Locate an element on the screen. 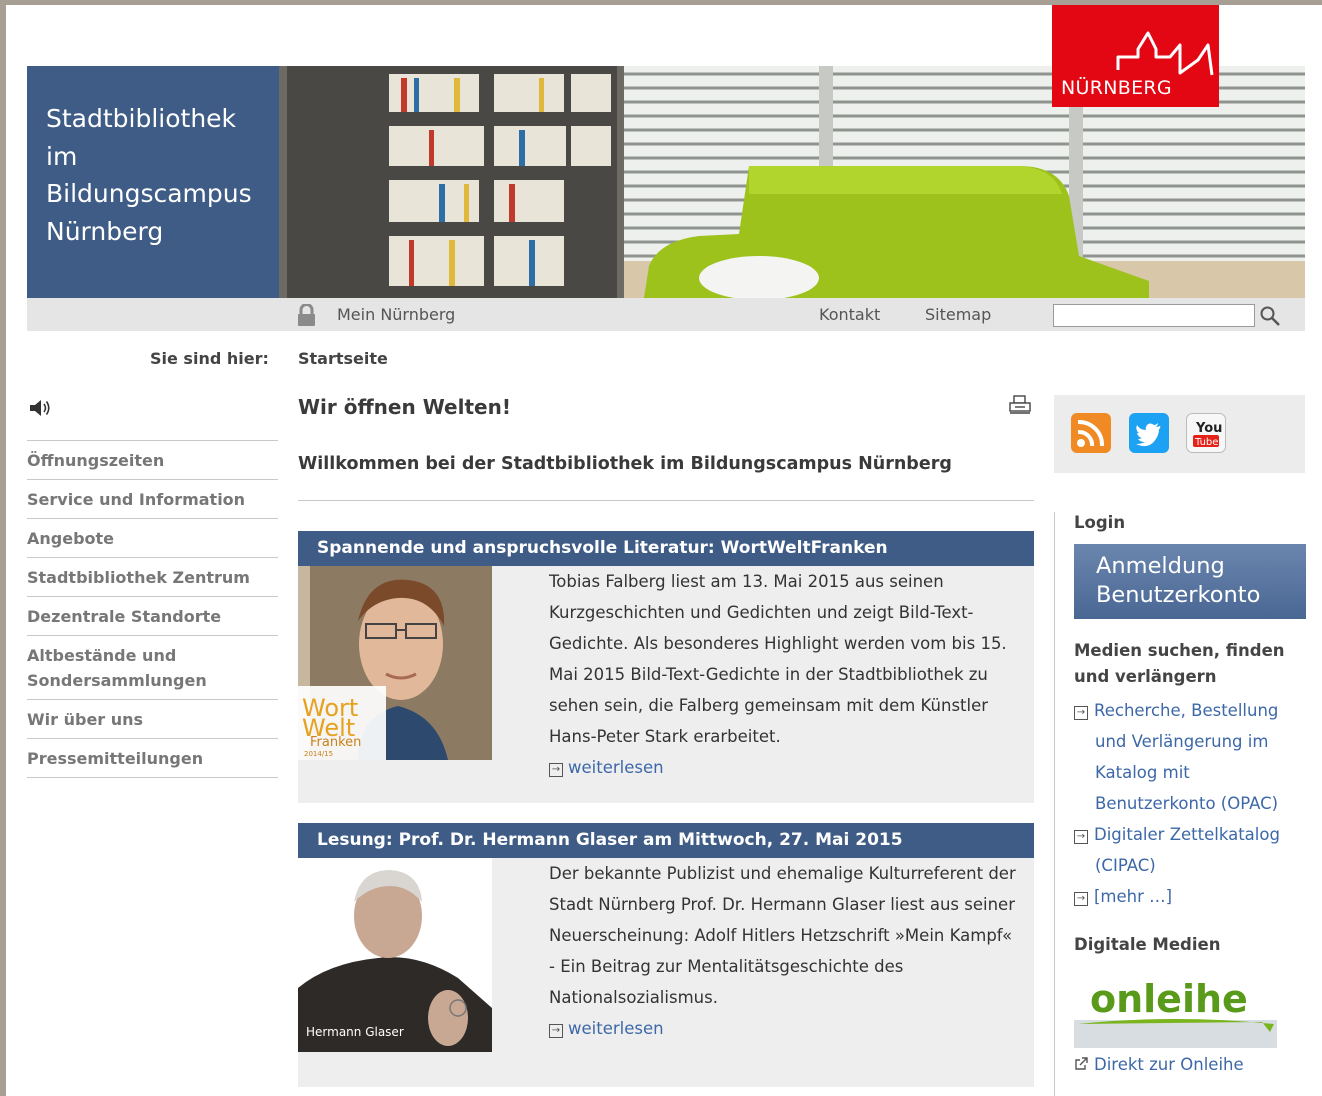  window-frame-left is located at coordinates (3, 548).